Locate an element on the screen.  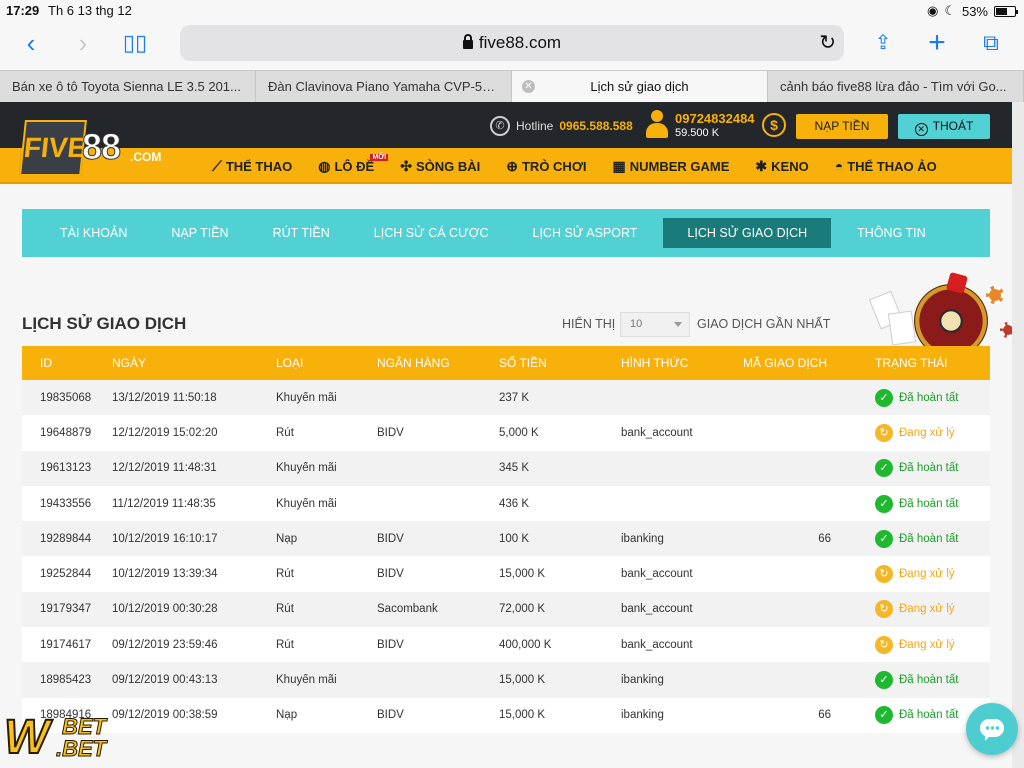
nav-label: THỂ THAO is located at coordinates (259, 166).